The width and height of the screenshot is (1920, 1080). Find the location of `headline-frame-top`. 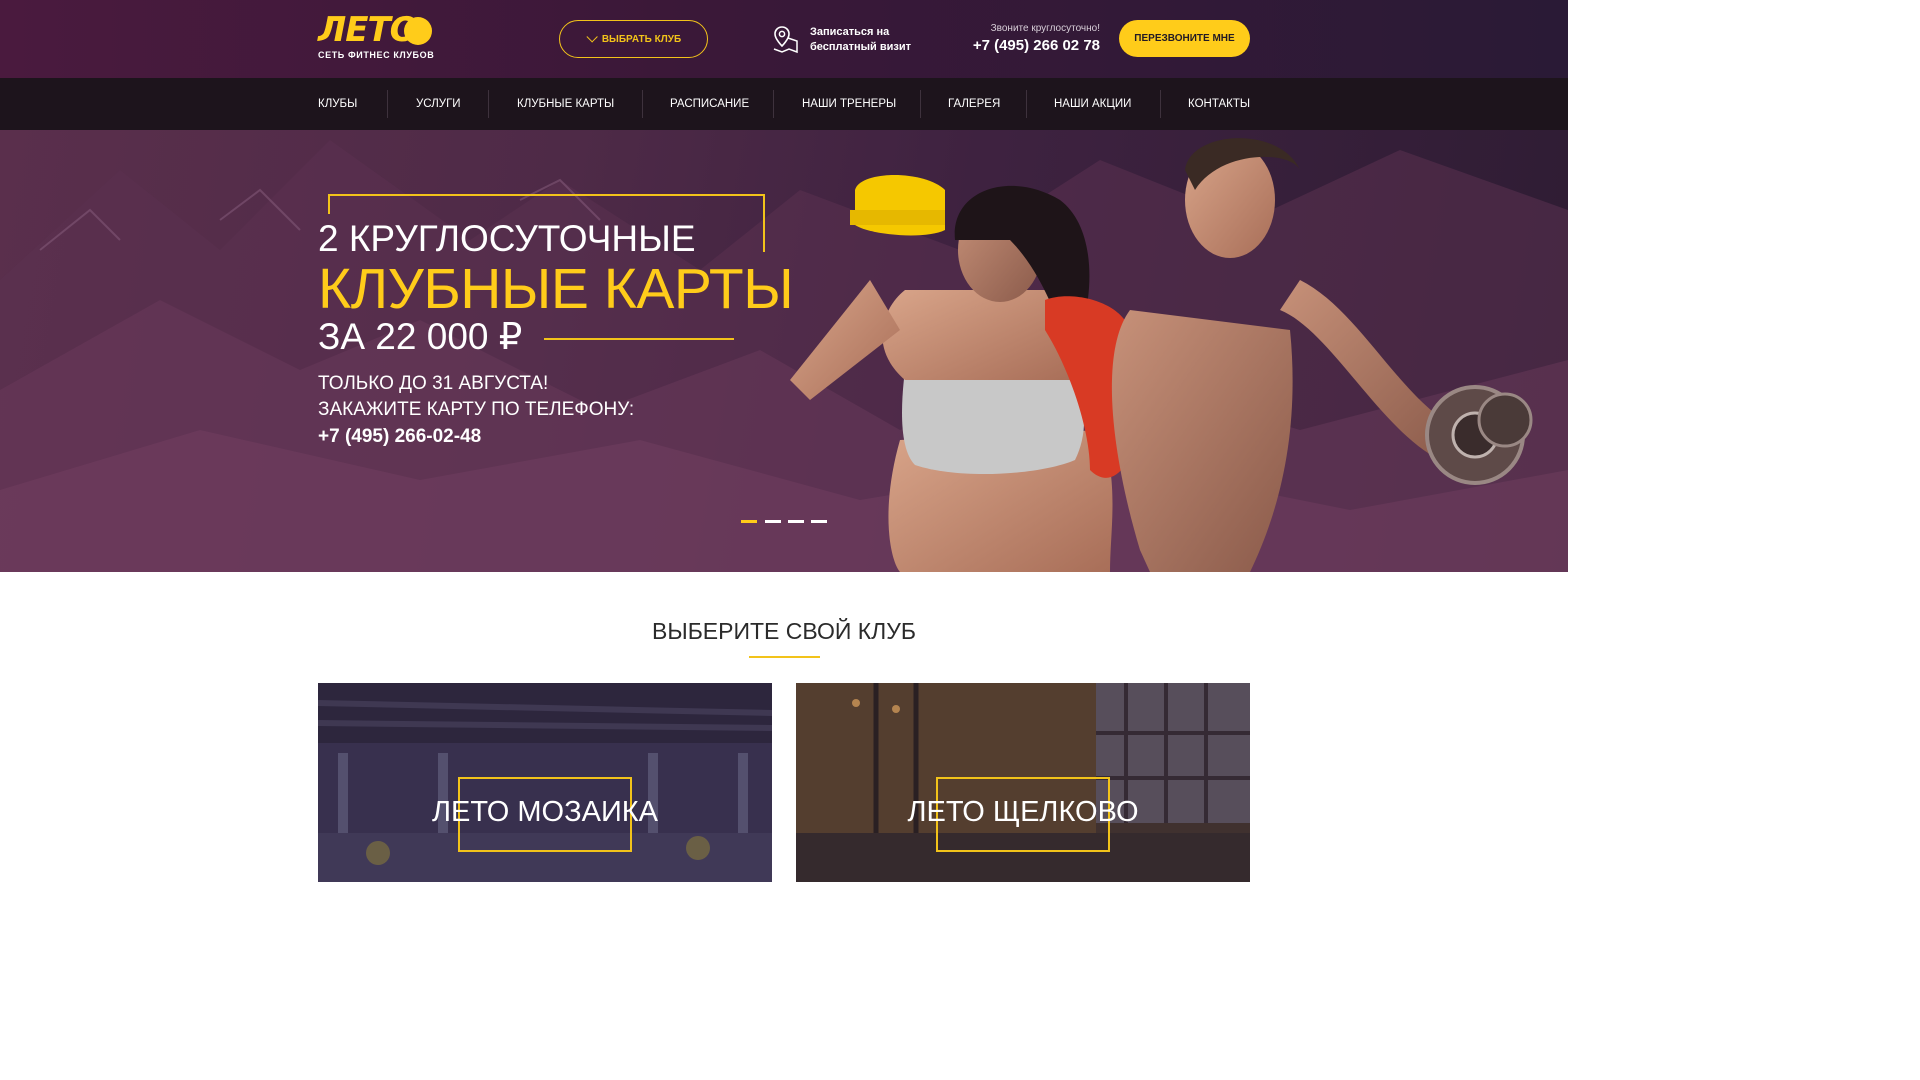

headline-frame-top is located at coordinates (546, 195).